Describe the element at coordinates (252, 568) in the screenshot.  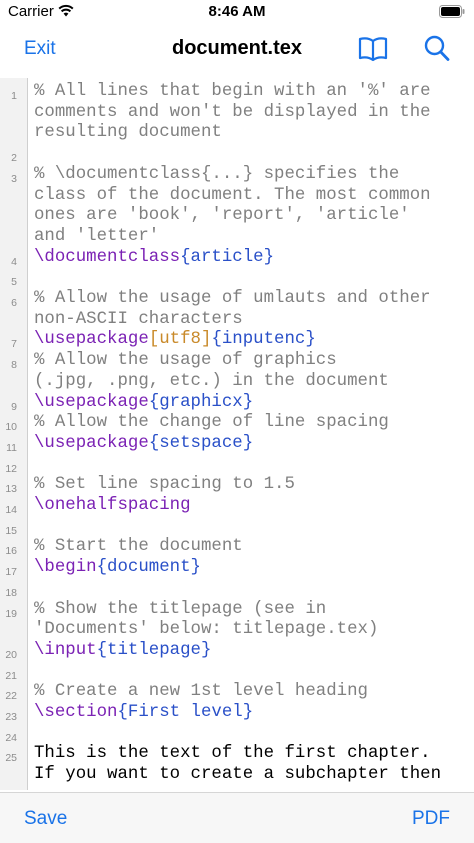
I see `code-text: \begin{document}` at that location.